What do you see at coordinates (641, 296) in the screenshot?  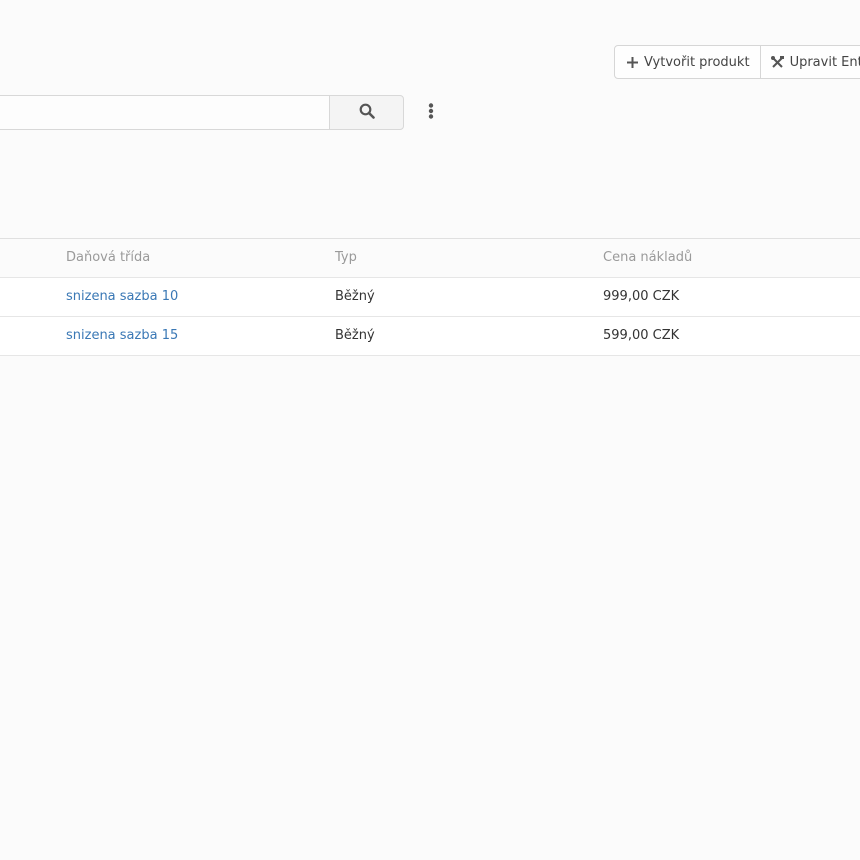 I see `cost-price-cell: 999,00 CZK` at bounding box center [641, 296].